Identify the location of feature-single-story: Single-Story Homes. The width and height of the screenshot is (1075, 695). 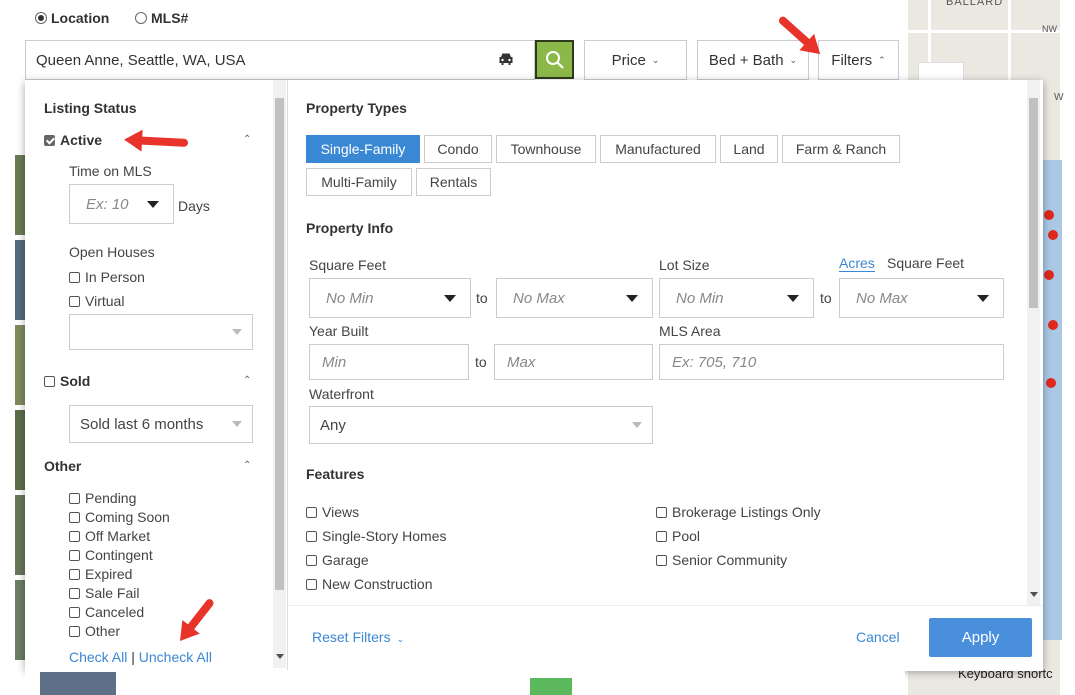
(376, 536).